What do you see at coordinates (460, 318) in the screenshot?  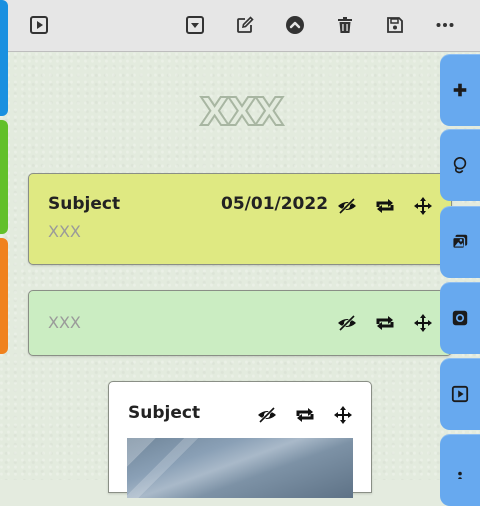 I see `camera-icon` at bounding box center [460, 318].